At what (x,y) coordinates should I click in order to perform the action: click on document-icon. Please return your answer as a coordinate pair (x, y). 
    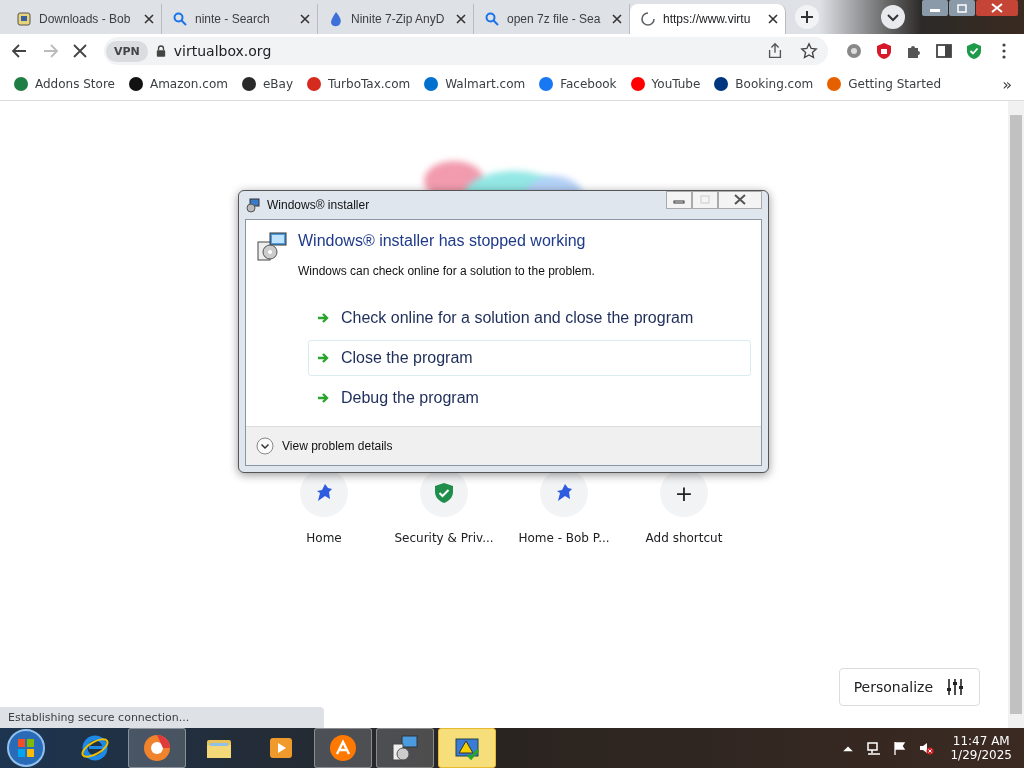
    Looking at the image, I should click on (24, 19).